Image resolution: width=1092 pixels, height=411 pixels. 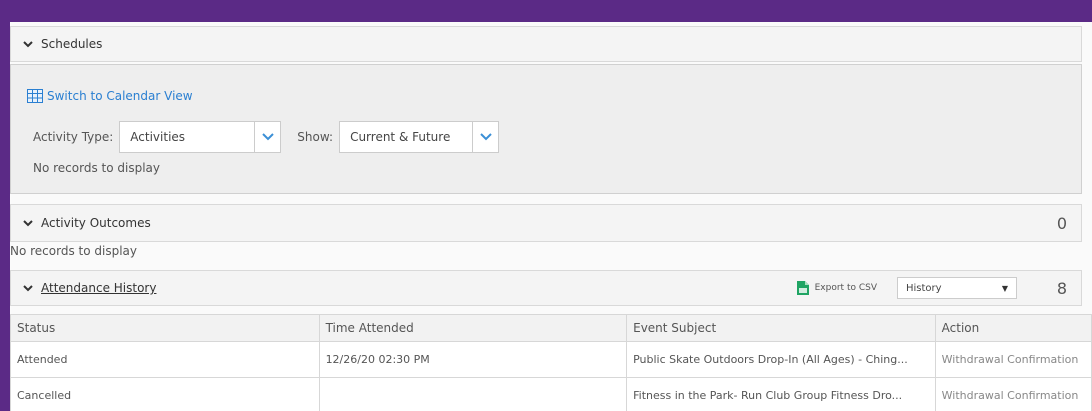 What do you see at coordinates (315, 137) in the screenshot?
I see `show-label: Show:` at bounding box center [315, 137].